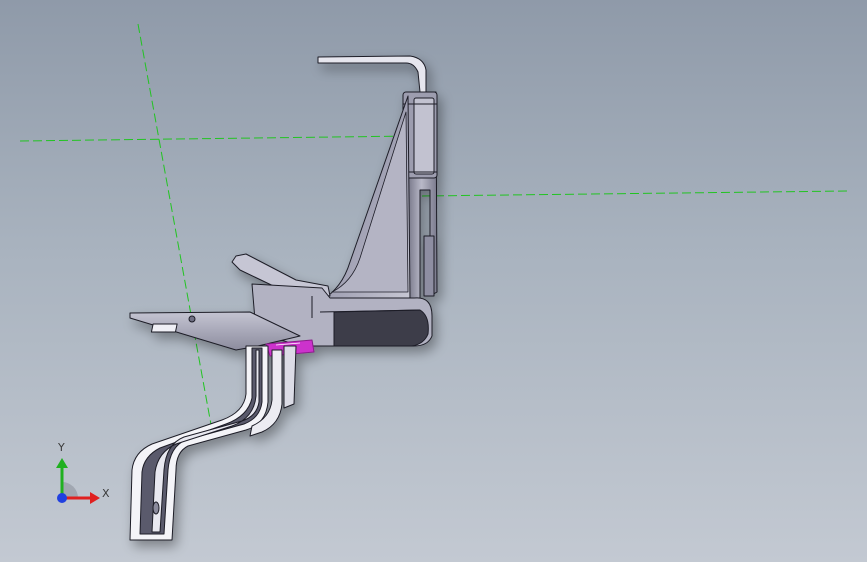  I want to click on coordinate-triad, so click(78, 481).